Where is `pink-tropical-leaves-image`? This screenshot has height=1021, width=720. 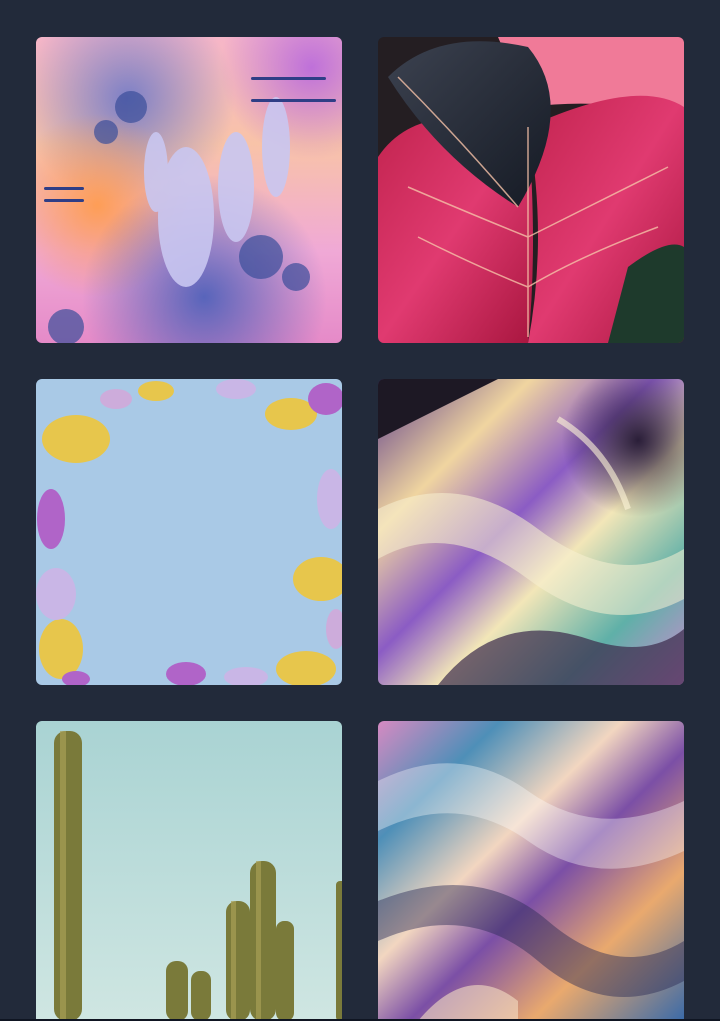 pink-tropical-leaves-image is located at coordinates (531, 190).